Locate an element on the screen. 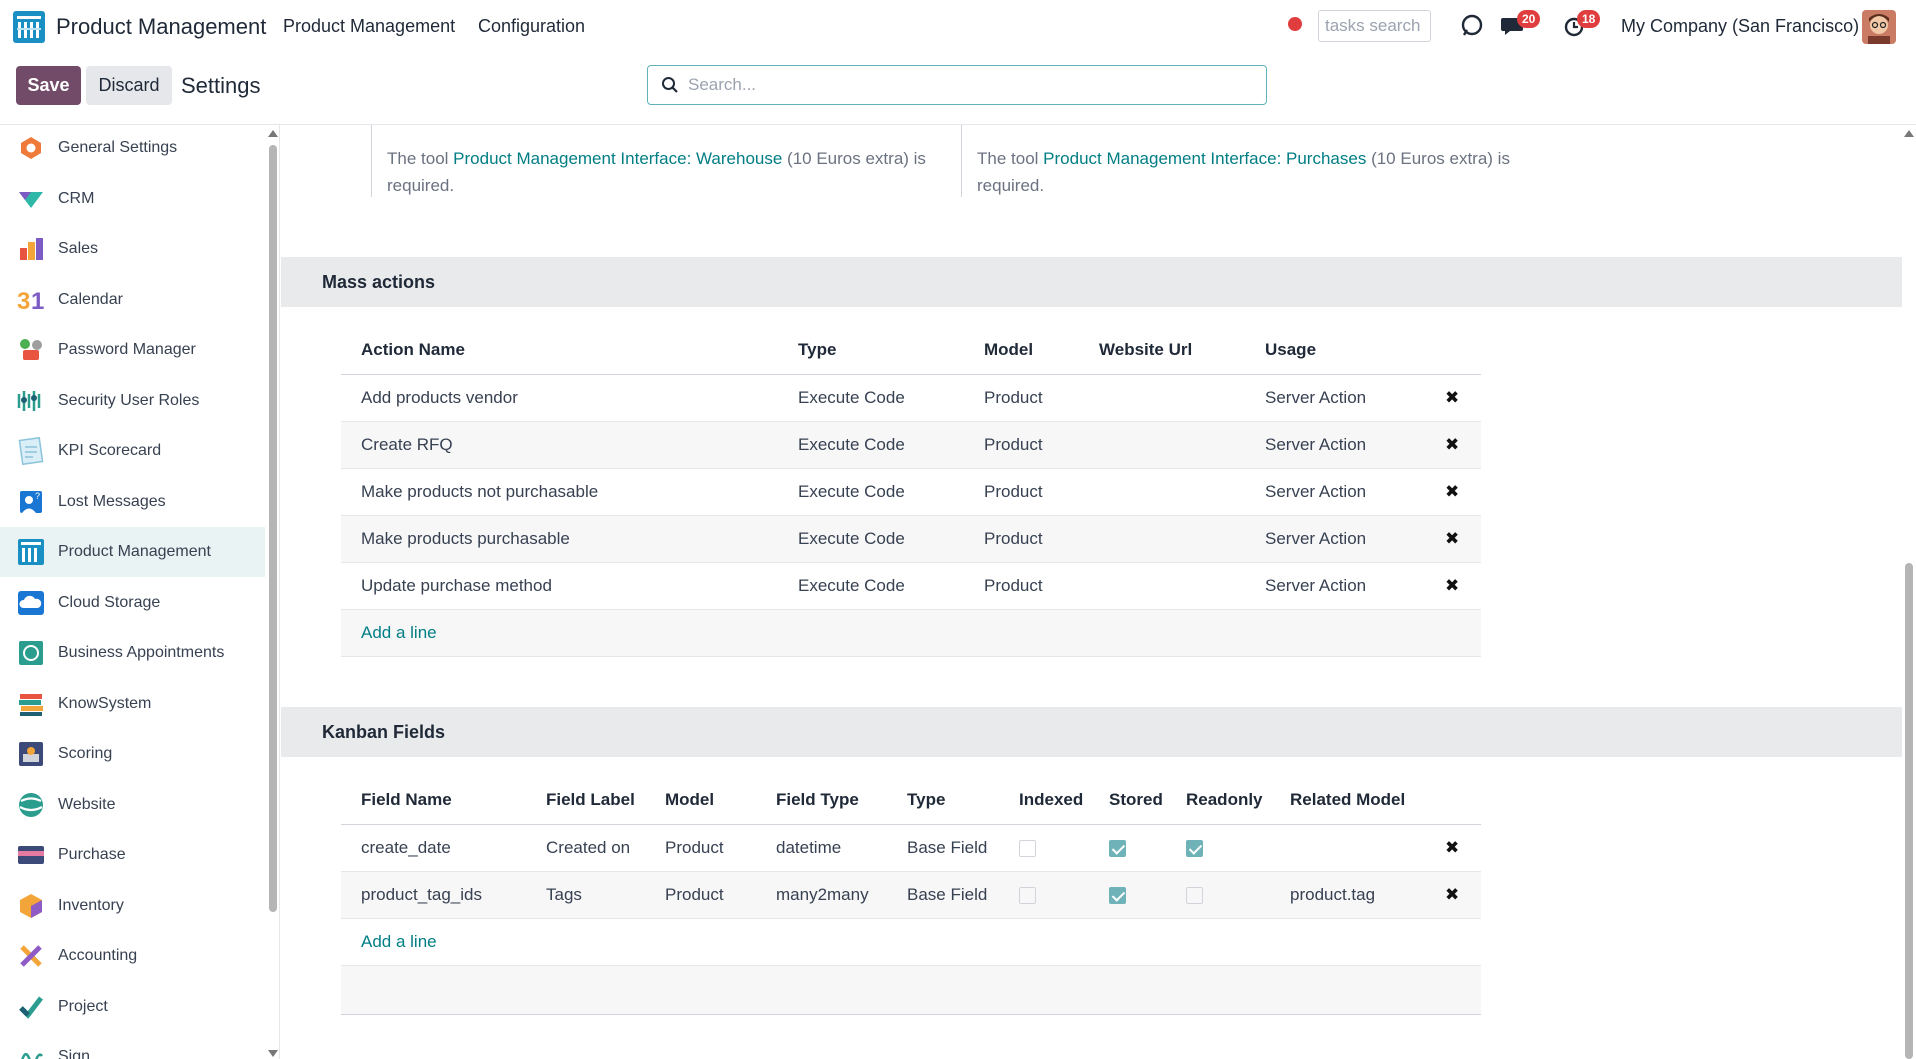 The image size is (1916, 1059). column-header: Field Name is located at coordinates (433, 800).